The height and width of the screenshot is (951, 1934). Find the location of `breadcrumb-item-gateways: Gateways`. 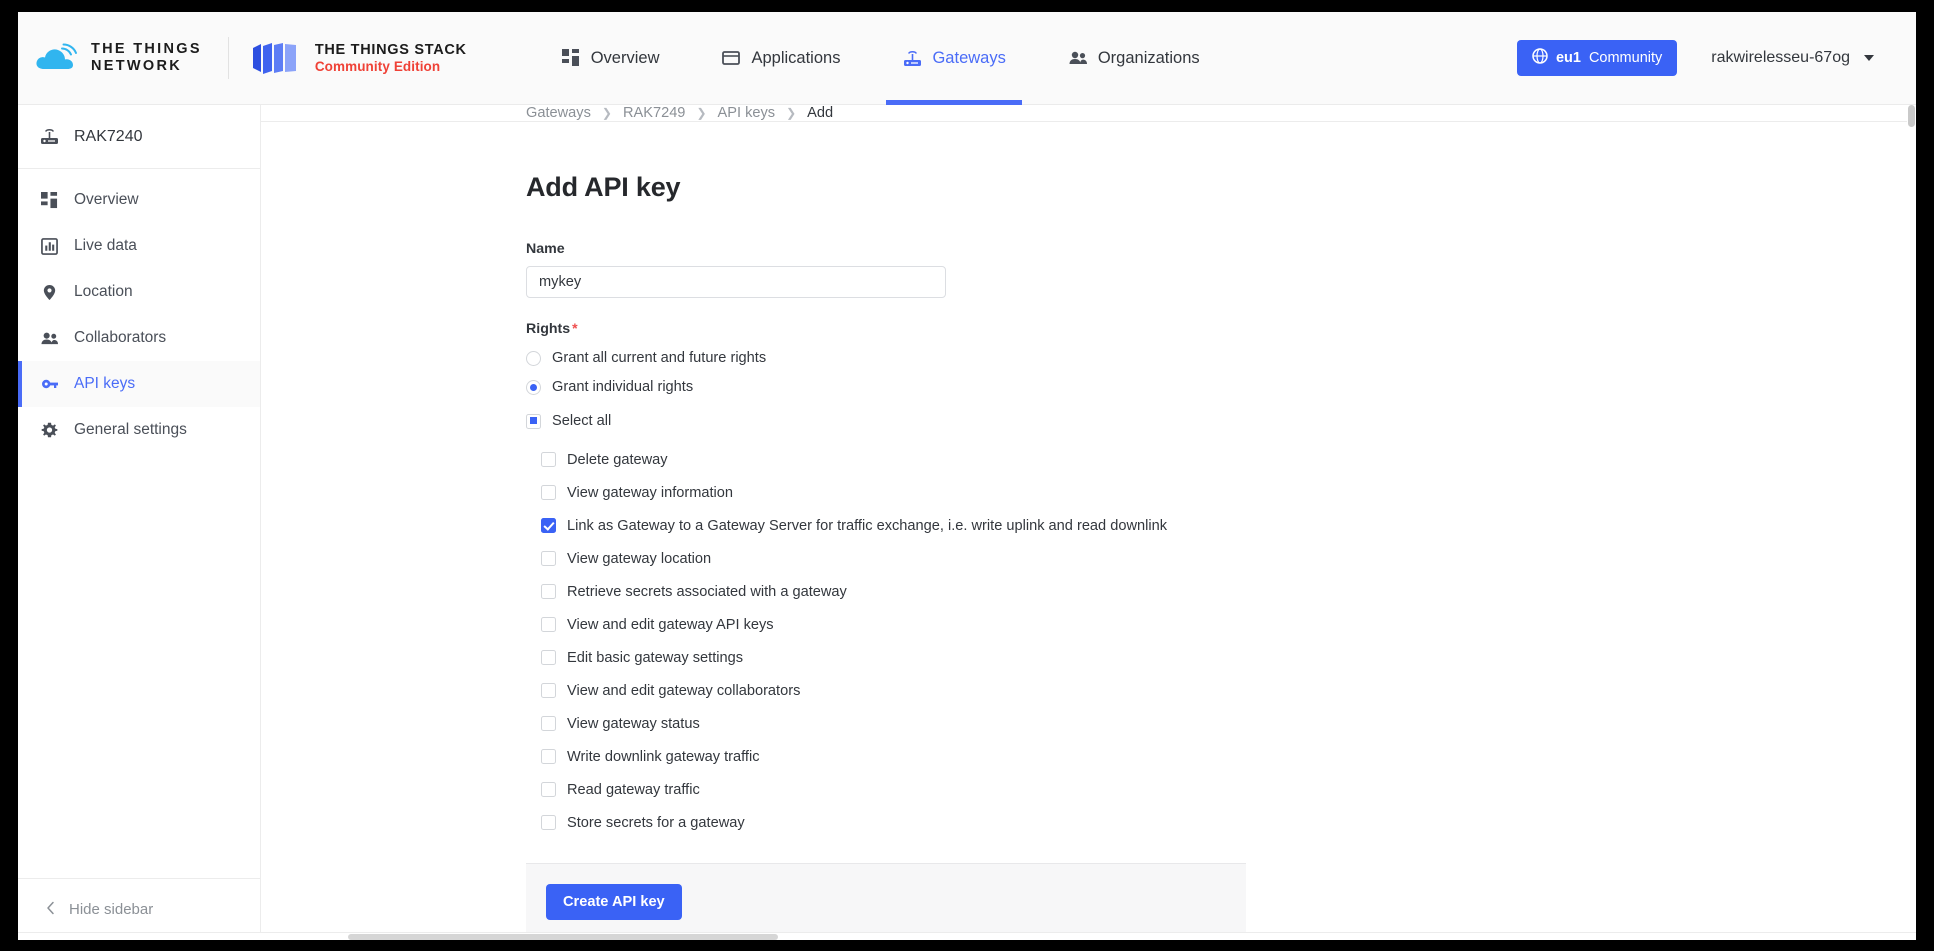

breadcrumb-item-gateways: Gateways is located at coordinates (558, 113).